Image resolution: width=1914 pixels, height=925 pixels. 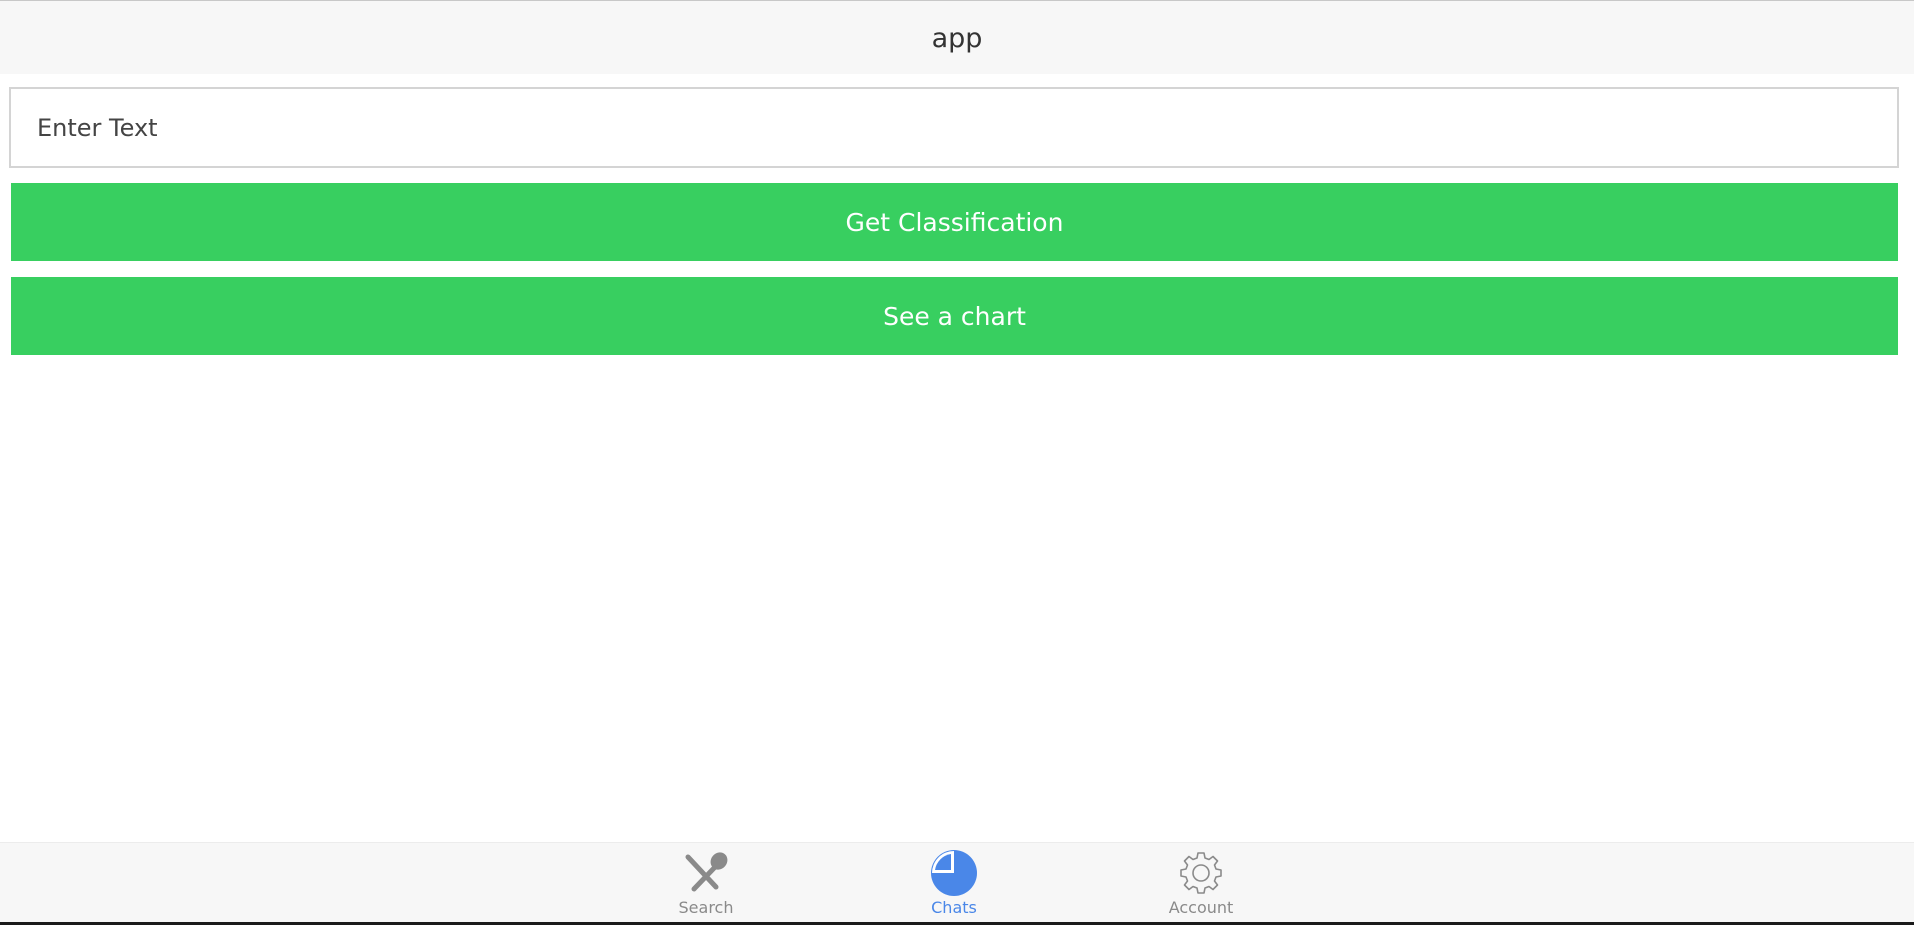 I want to click on tab-chats-label: Chats, so click(x=954, y=907).